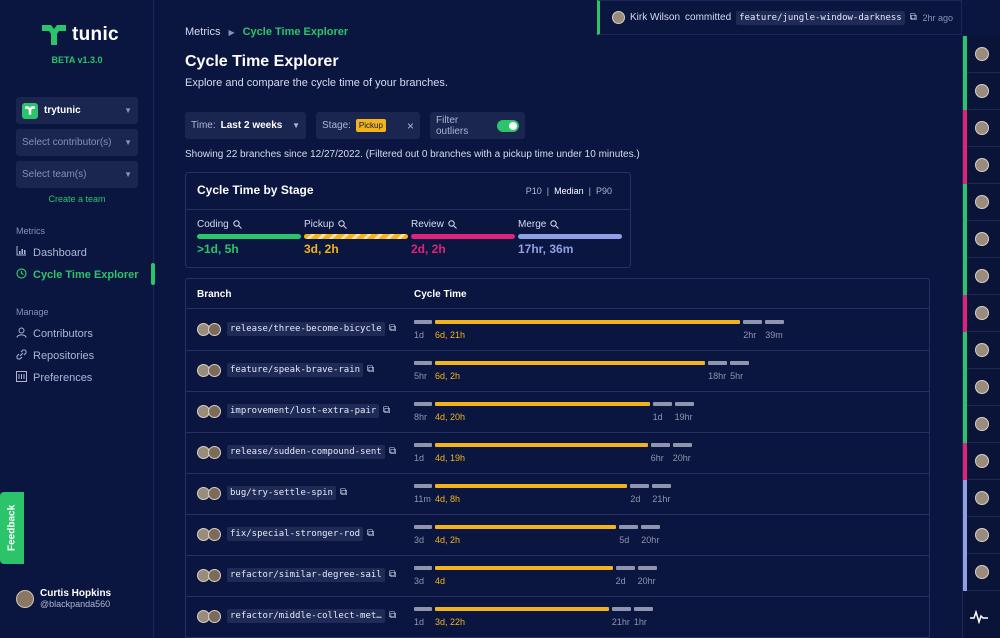 This screenshot has height=638, width=1000. I want to click on branch-name: feature/speak-brave-rain, so click(295, 370).